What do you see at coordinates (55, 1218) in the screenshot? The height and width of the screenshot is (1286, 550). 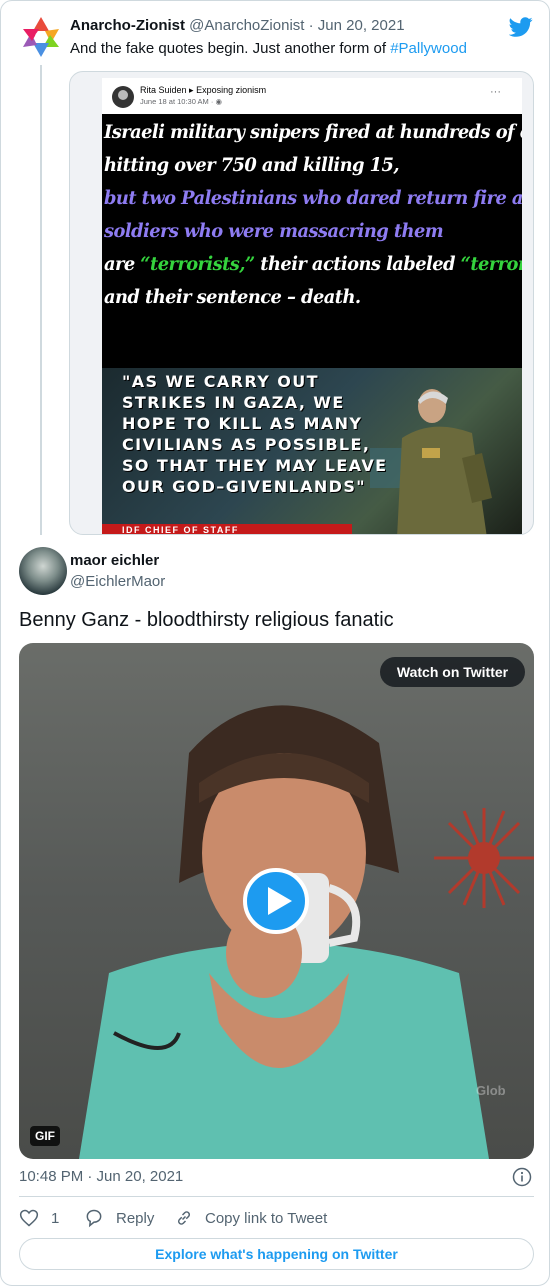 I see `like-count: 1` at bounding box center [55, 1218].